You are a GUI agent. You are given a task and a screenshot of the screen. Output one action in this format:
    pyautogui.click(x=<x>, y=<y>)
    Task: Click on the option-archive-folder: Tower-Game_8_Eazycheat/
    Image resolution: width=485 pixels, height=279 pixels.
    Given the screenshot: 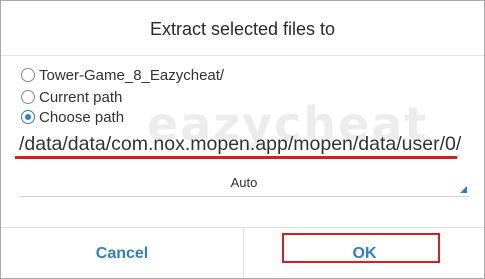 What is the action you would take?
    pyautogui.click(x=122, y=75)
    